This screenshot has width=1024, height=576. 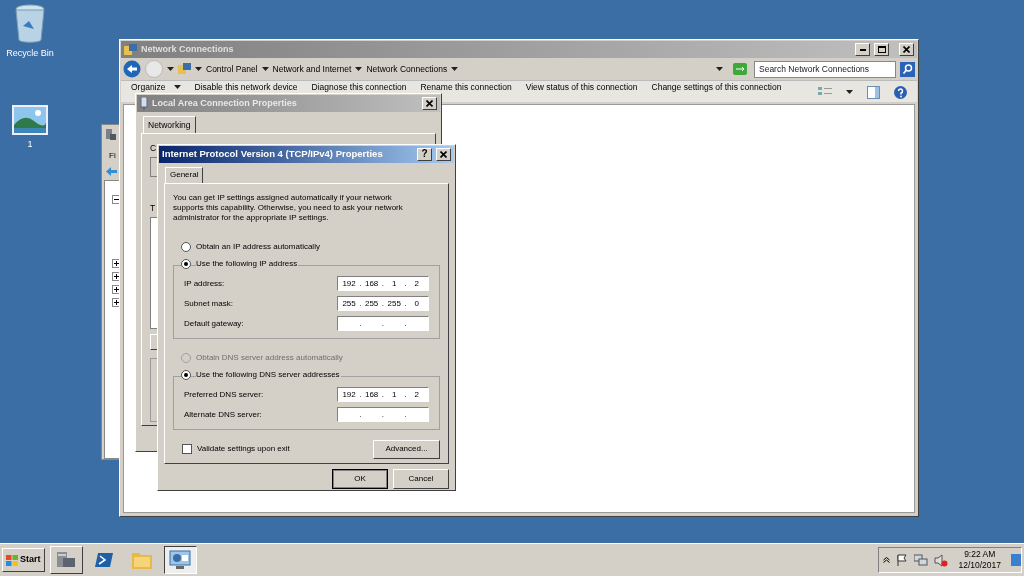 I want to click on flag-icon, so click(x=902, y=560).